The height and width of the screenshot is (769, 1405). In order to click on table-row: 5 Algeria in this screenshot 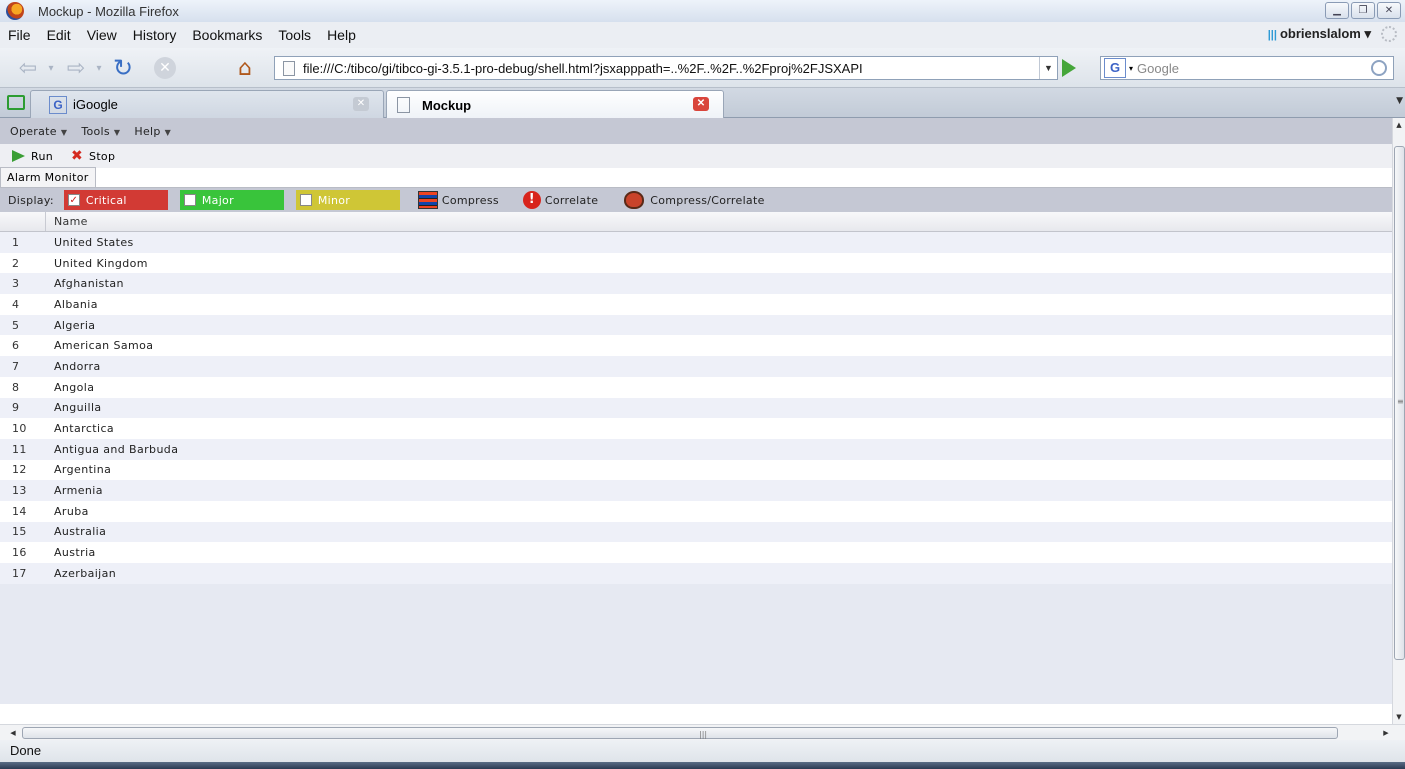, I will do `click(696, 325)`.